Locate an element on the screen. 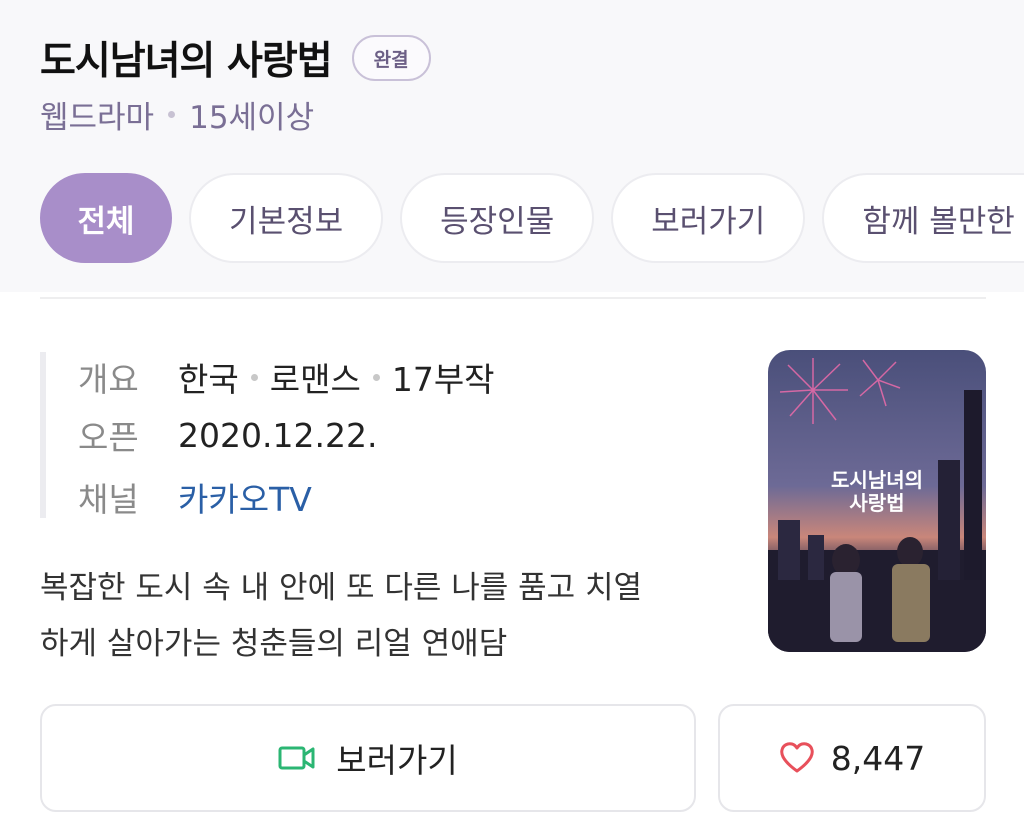 The image size is (1024, 832). poster-title-2: 사랑법 is located at coordinates (876, 503).